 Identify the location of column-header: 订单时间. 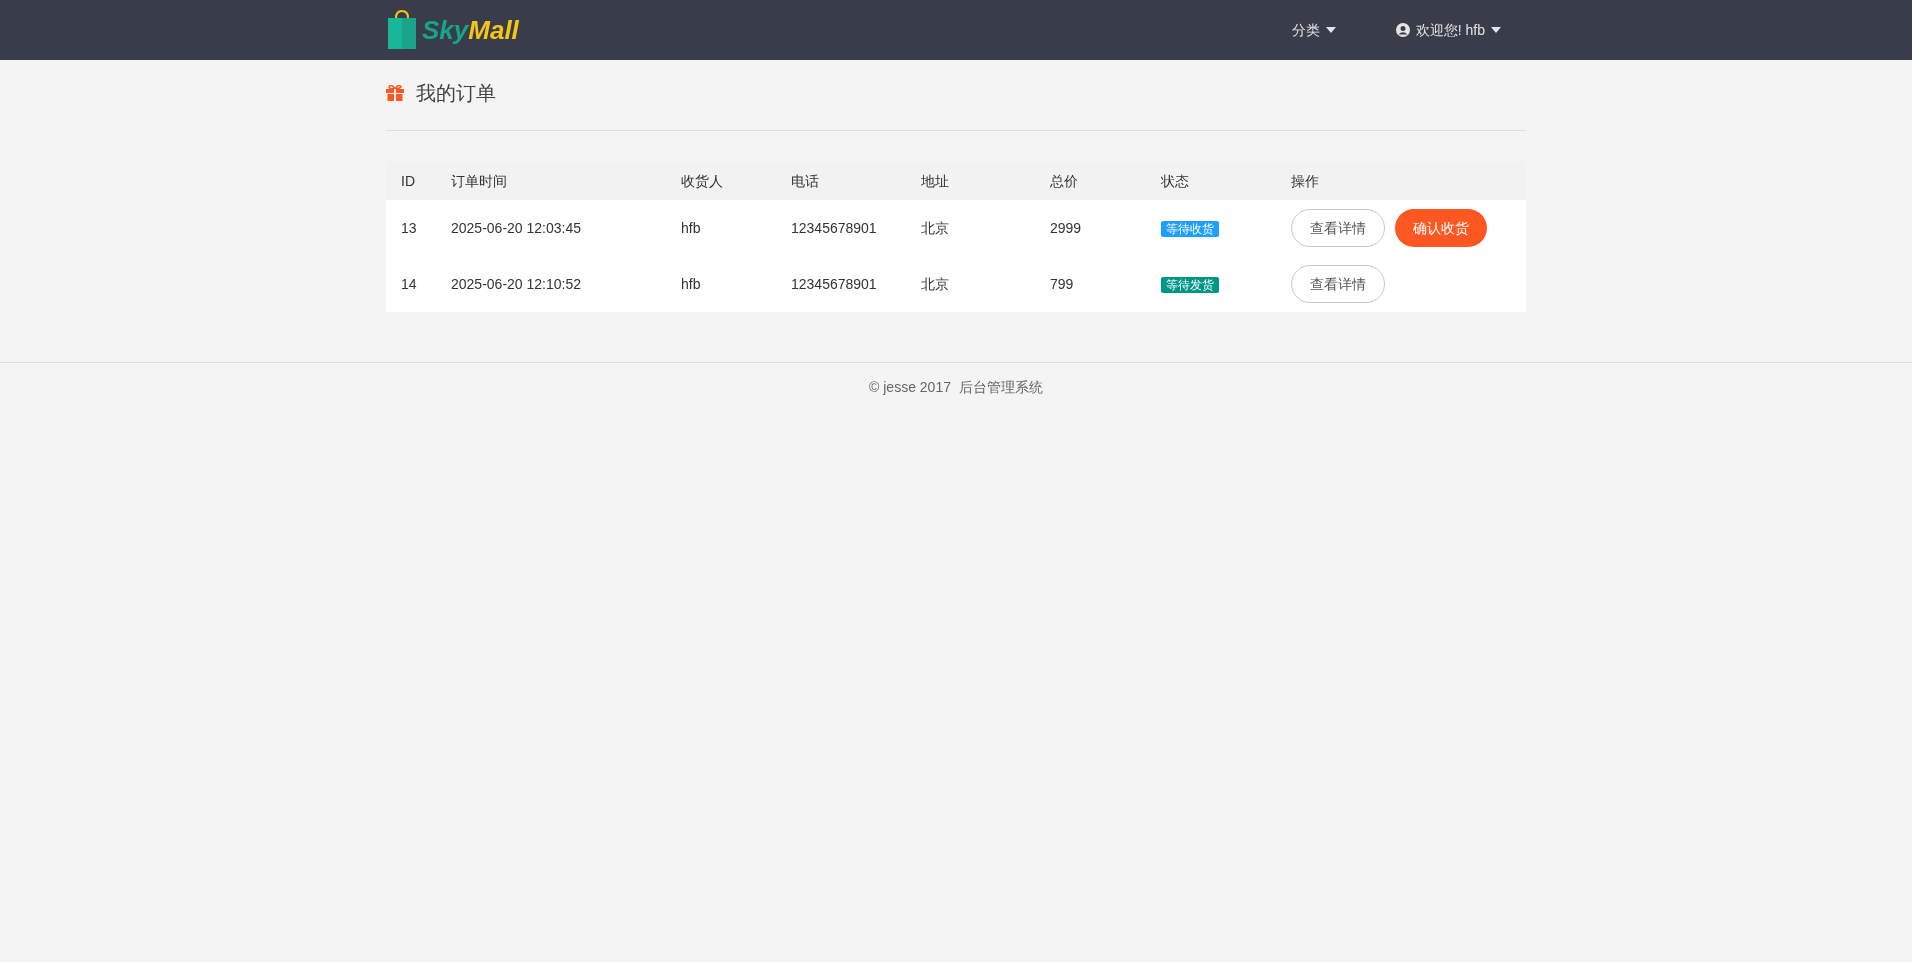
(479, 180).